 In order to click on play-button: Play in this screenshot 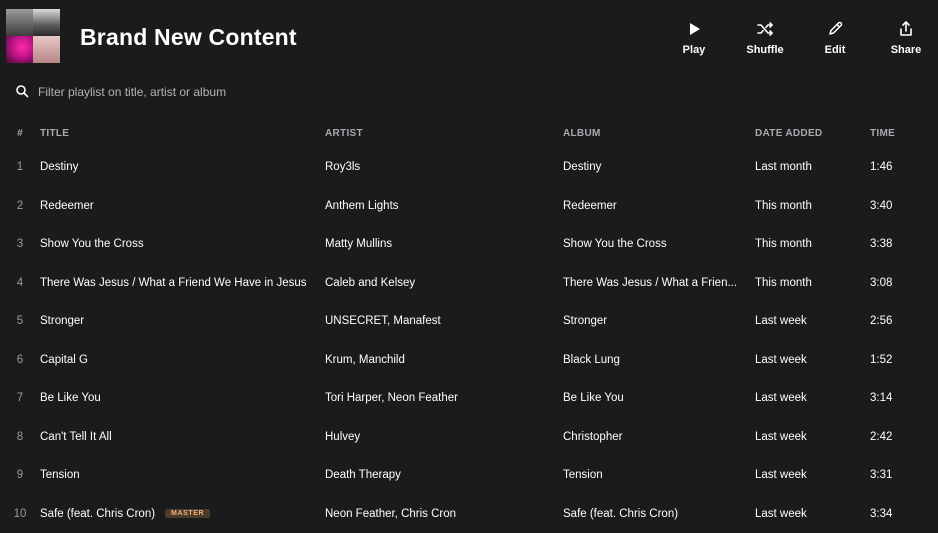, I will do `click(694, 37)`.